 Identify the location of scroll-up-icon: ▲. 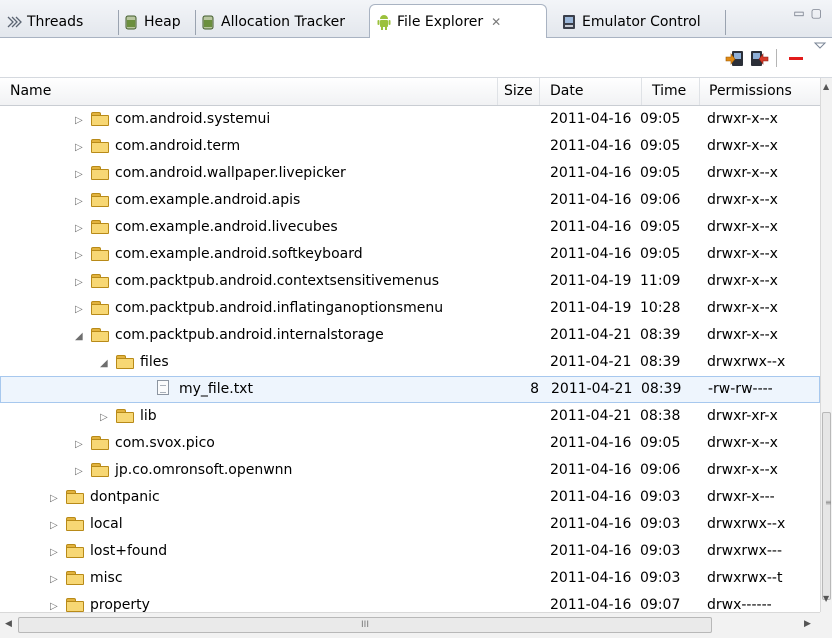
(826, 86).